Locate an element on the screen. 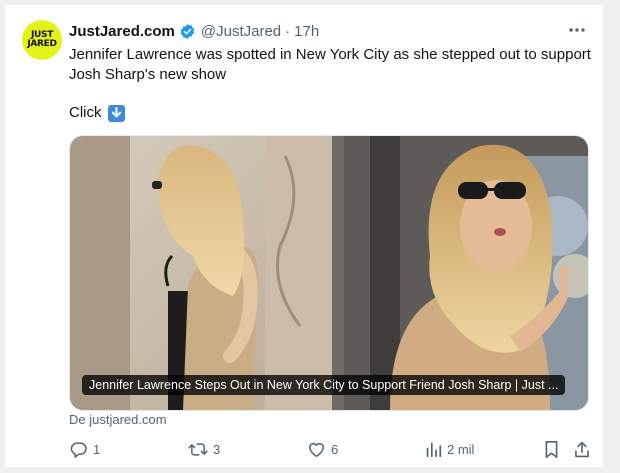 The image size is (620, 473). heart-icon is located at coordinates (316, 449).